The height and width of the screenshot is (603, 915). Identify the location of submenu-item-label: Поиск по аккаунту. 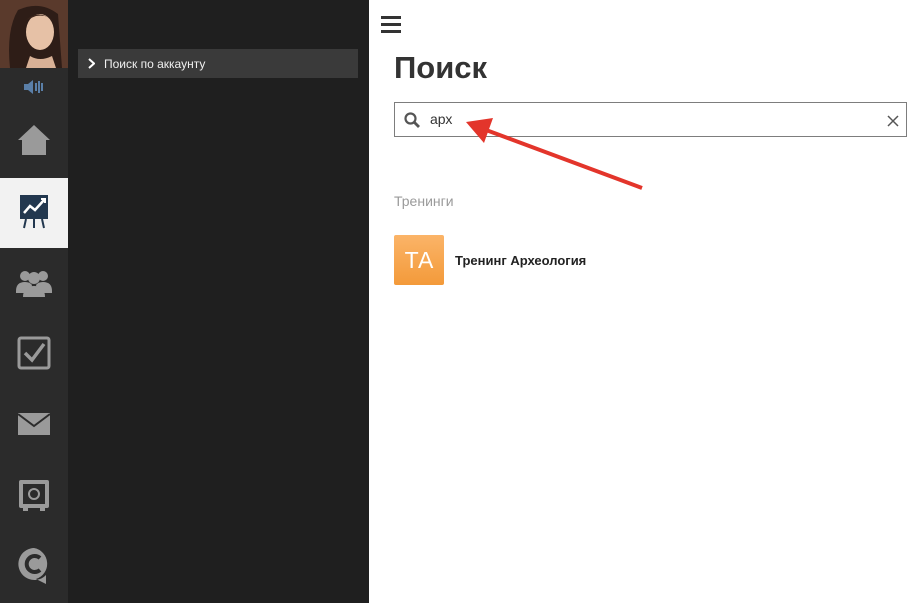
(155, 63).